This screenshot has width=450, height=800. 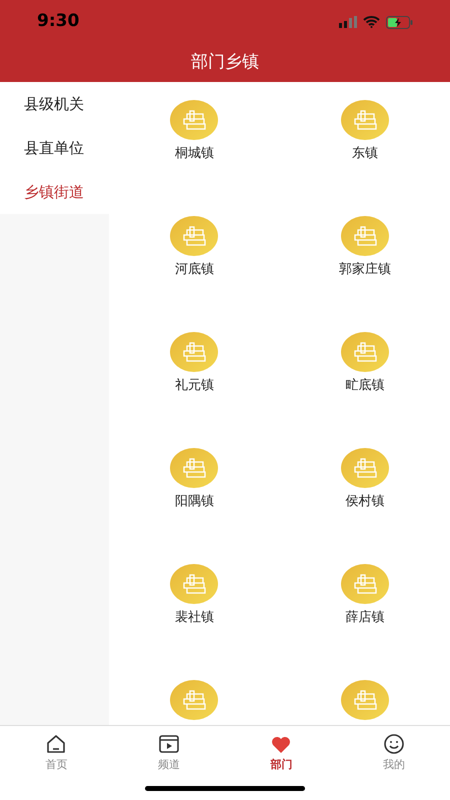 I want to click on sidebar-item: 县级机关, so click(x=54, y=104).